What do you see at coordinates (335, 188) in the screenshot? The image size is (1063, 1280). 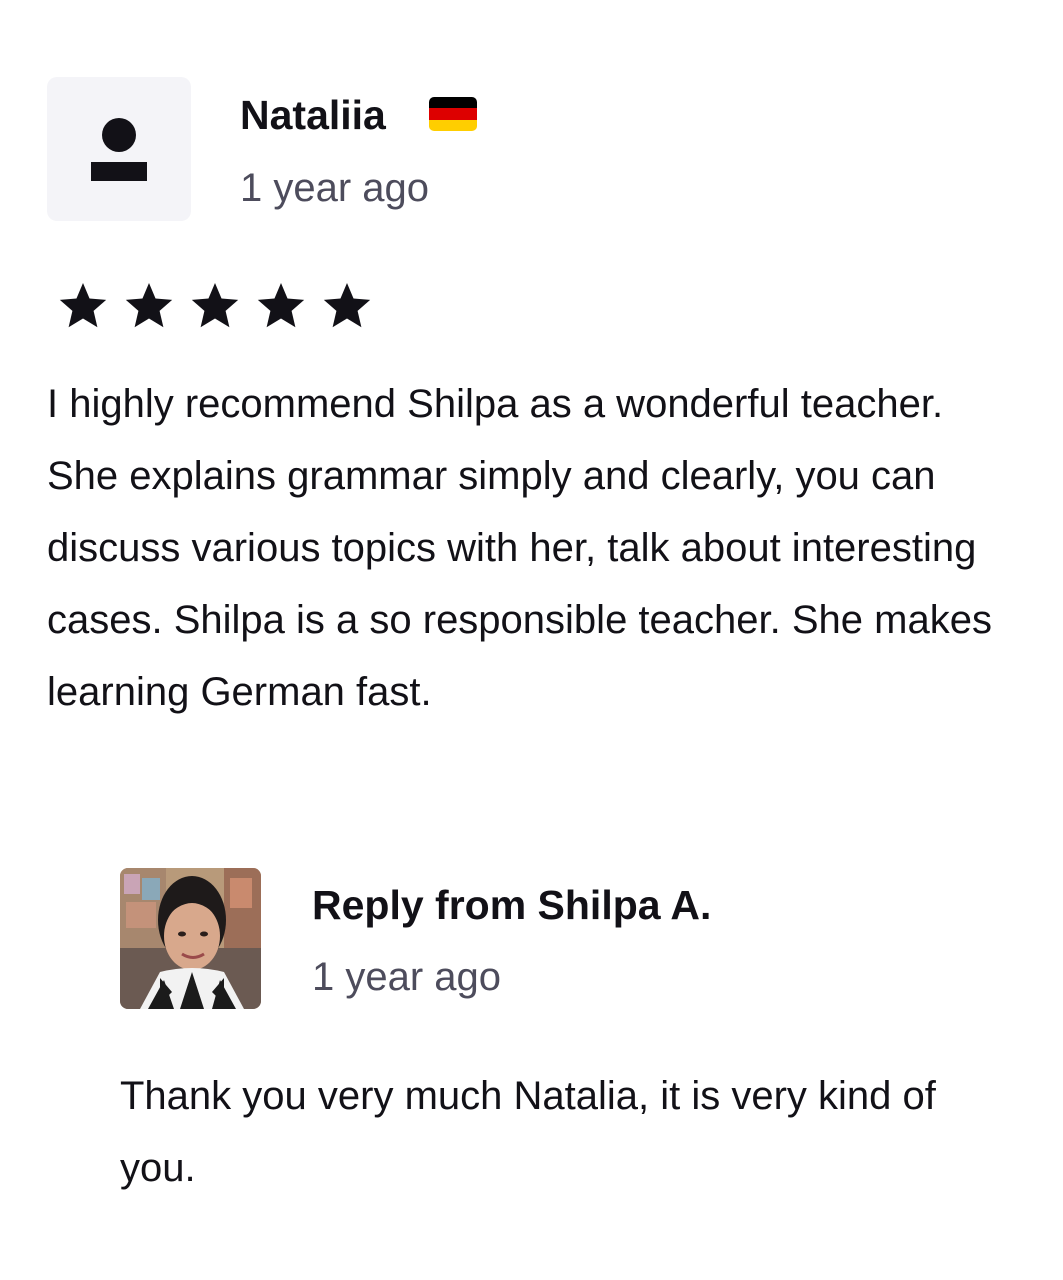 I see `review-timestamp: 1 year ago` at bounding box center [335, 188].